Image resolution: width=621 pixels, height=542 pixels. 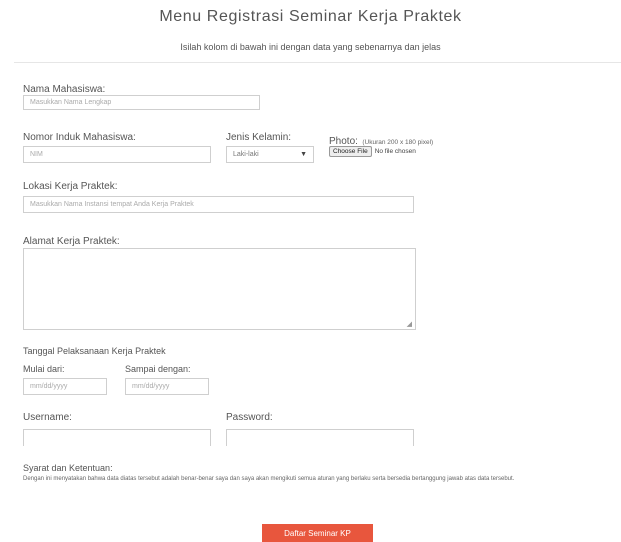 What do you see at coordinates (141, 102) in the screenshot?
I see `nama-input: Masukkan Nama Lengkap` at bounding box center [141, 102].